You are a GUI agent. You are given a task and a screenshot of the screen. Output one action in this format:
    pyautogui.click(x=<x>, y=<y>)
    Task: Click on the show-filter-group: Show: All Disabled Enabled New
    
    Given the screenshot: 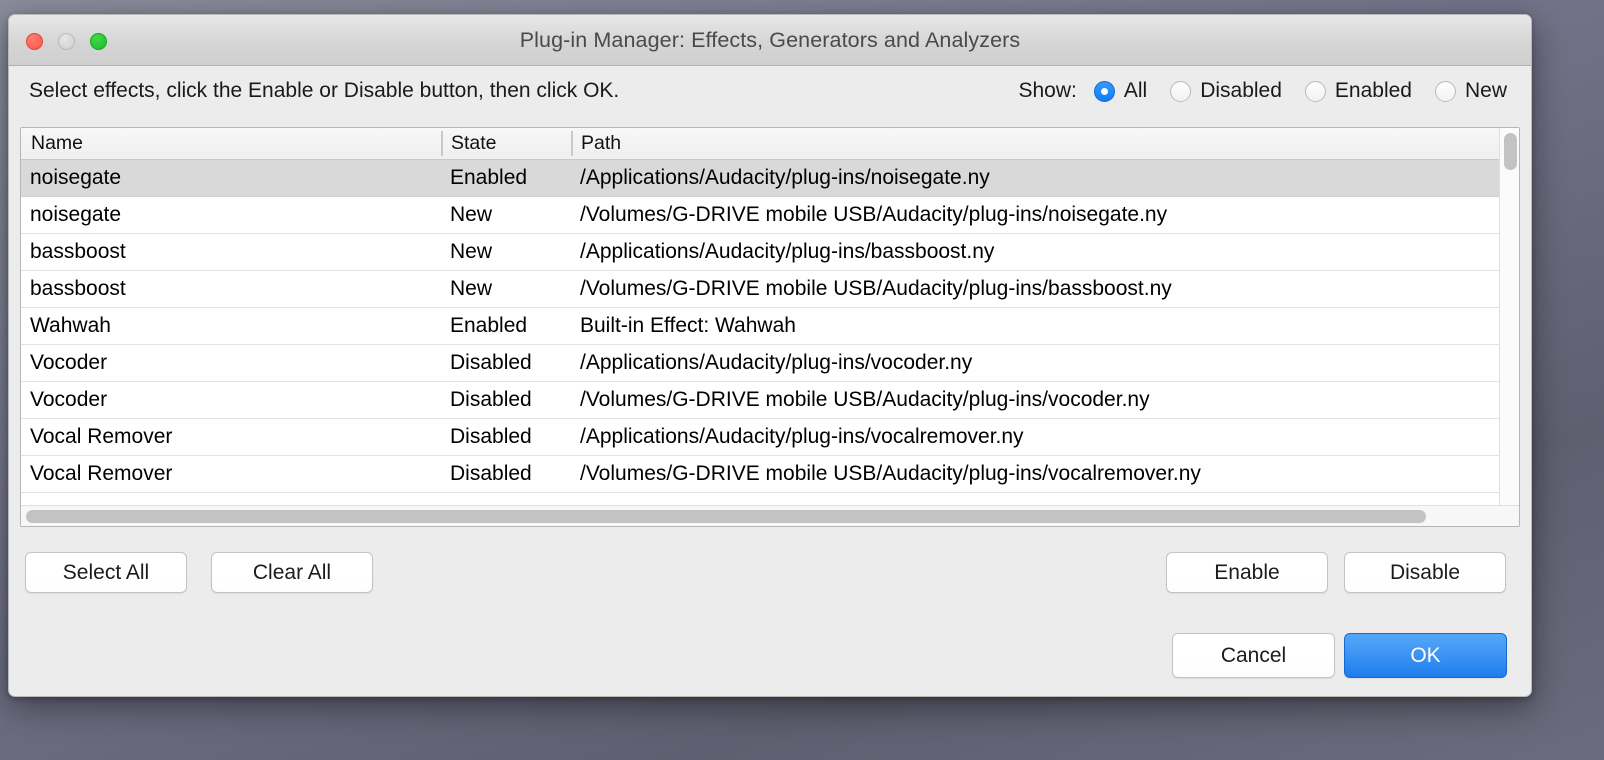 What is the action you would take?
    pyautogui.click(x=1265, y=91)
    